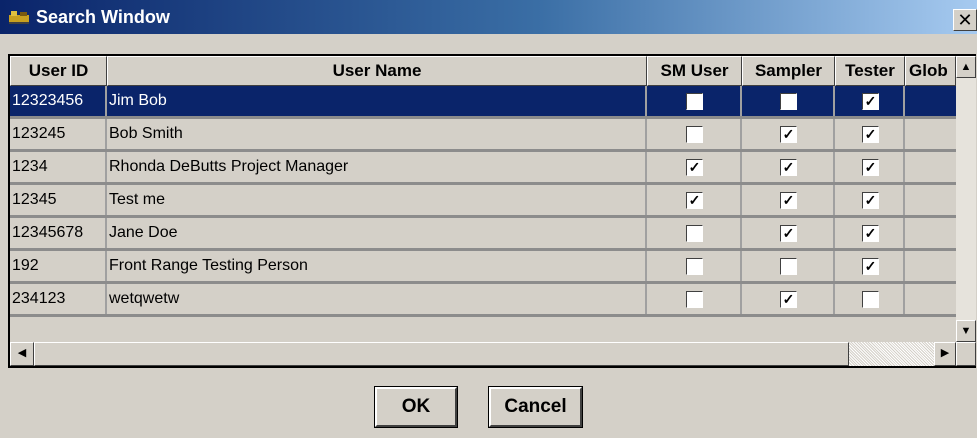 The height and width of the screenshot is (438, 977). I want to click on cell-user-name: Jim Bob, so click(377, 101).